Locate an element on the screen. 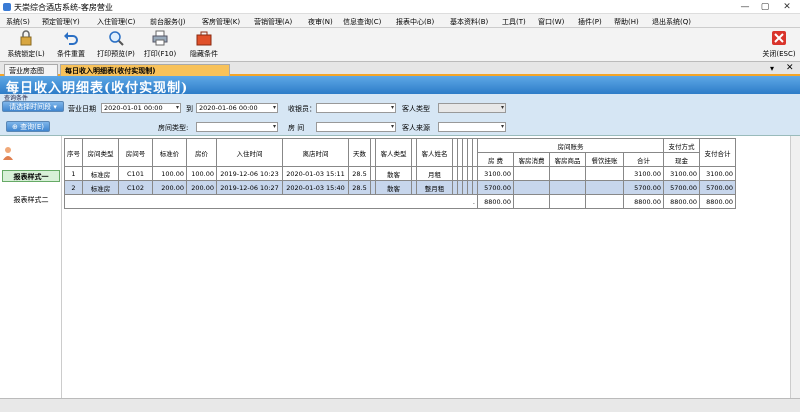  cell-subtotal: 3100.00 is located at coordinates (643, 173).